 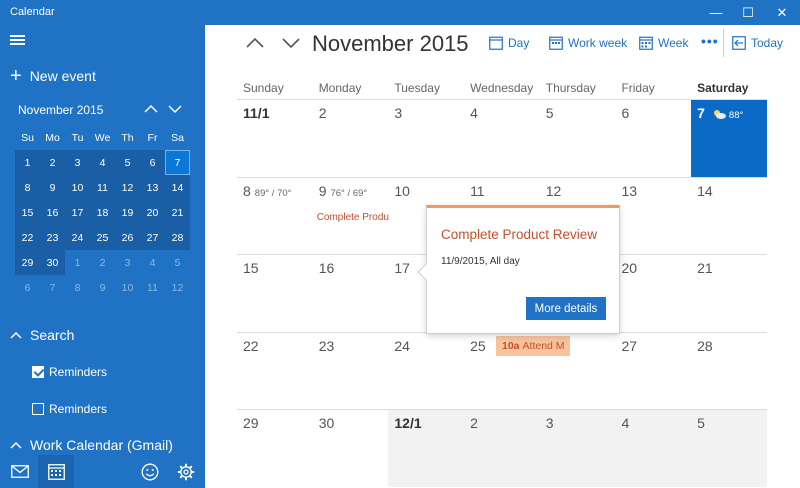 What do you see at coordinates (757, 43) in the screenshot?
I see `today-button: Today` at bounding box center [757, 43].